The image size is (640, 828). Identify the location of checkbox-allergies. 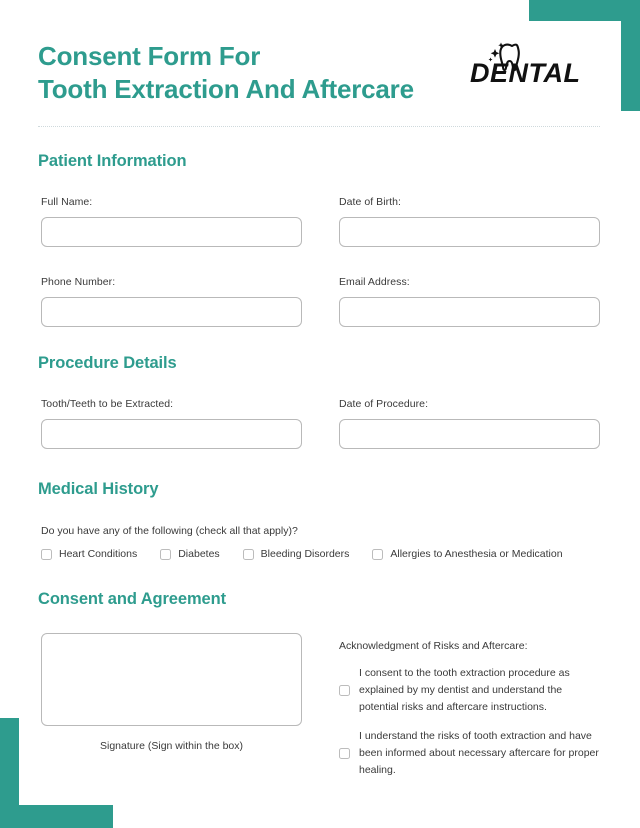
(378, 554).